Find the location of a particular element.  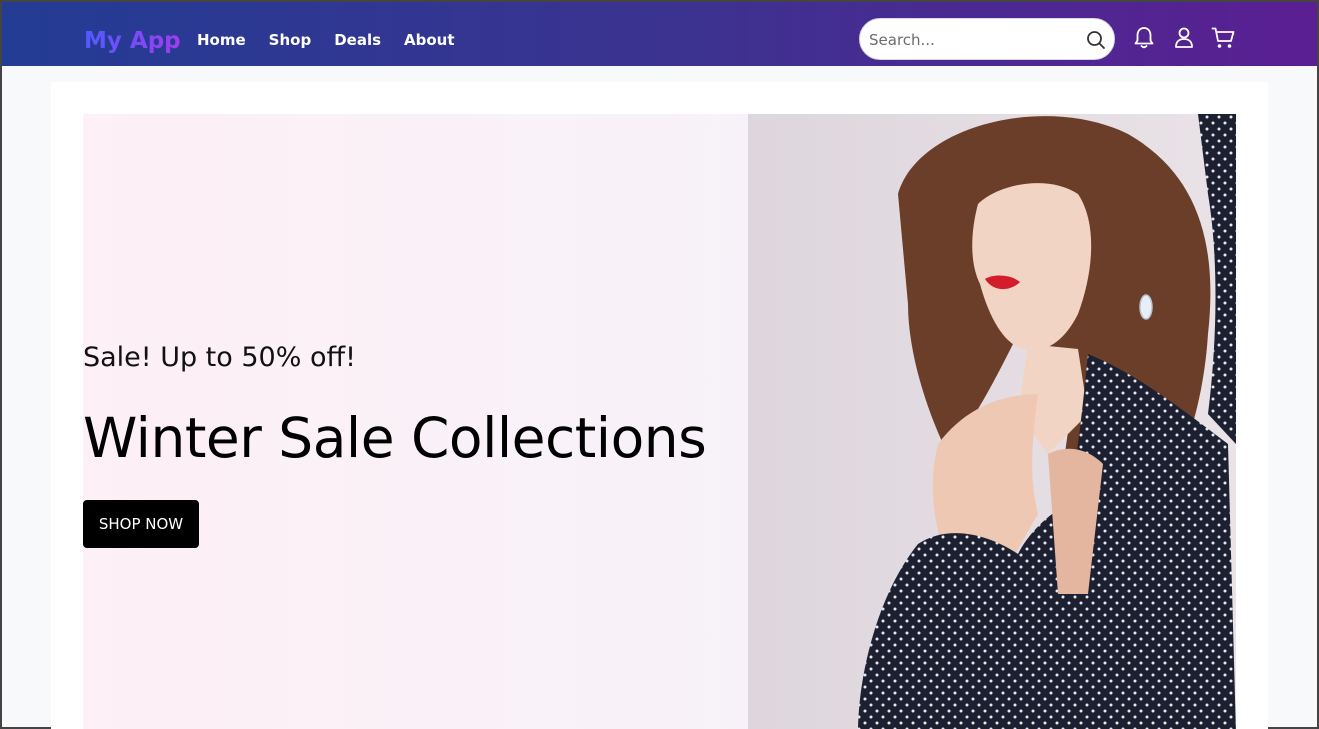

app-logo: My App is located at coordinates (132, 41).